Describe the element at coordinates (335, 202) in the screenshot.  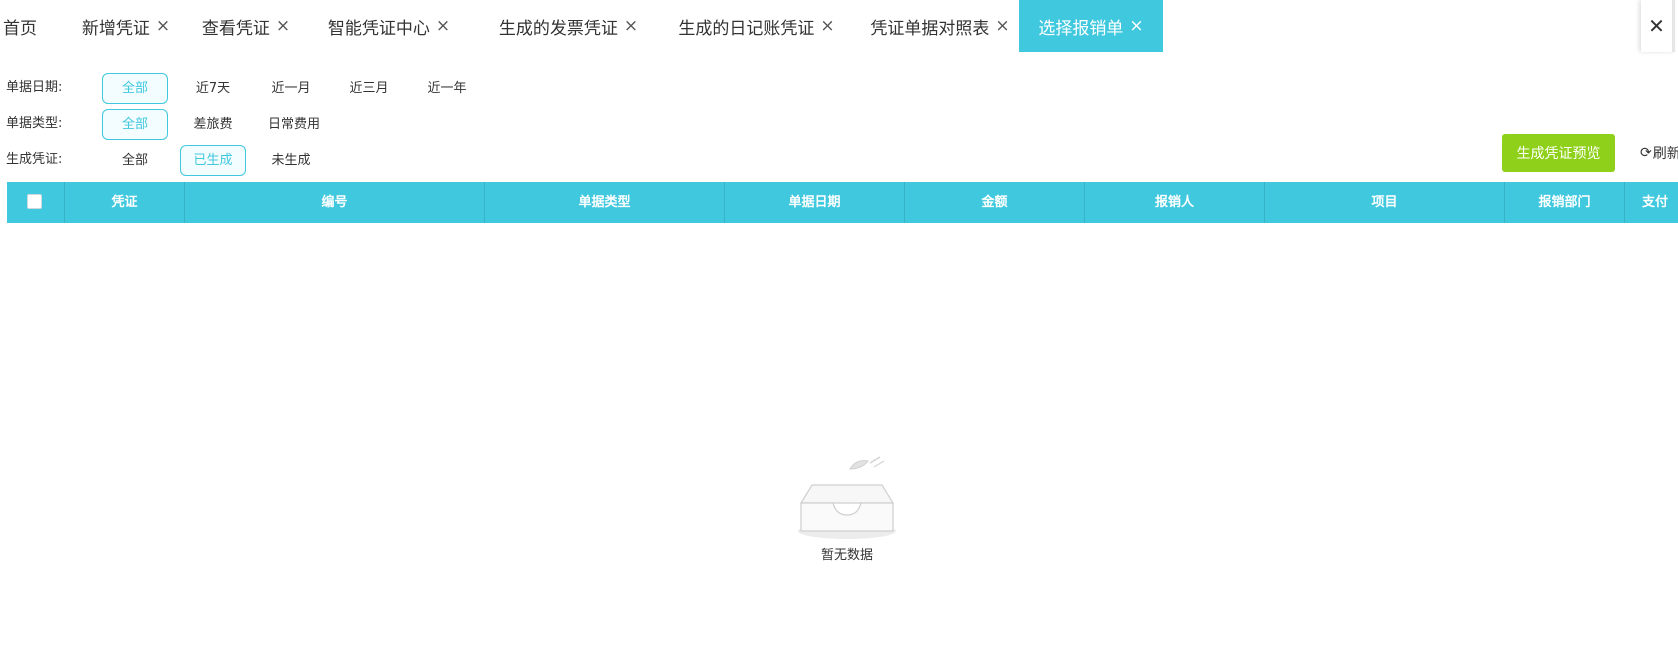
I see `column-header-number: 编号` at that location.